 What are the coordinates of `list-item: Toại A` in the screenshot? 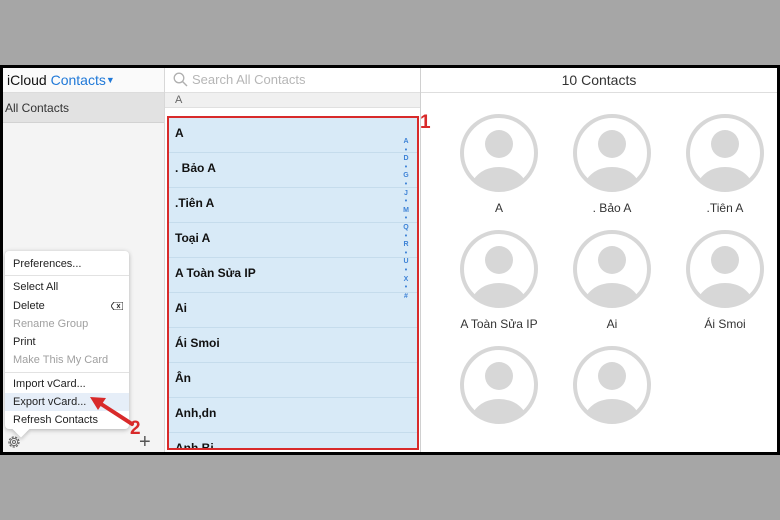 It's located at (293, 240).